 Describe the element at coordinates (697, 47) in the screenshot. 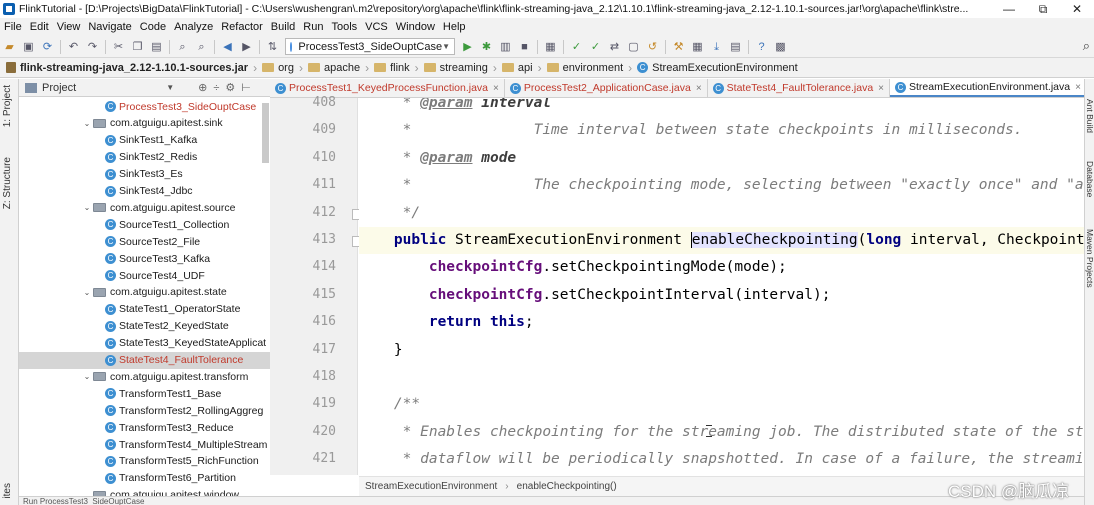

I see `sdk-icon: ▦` at that location.